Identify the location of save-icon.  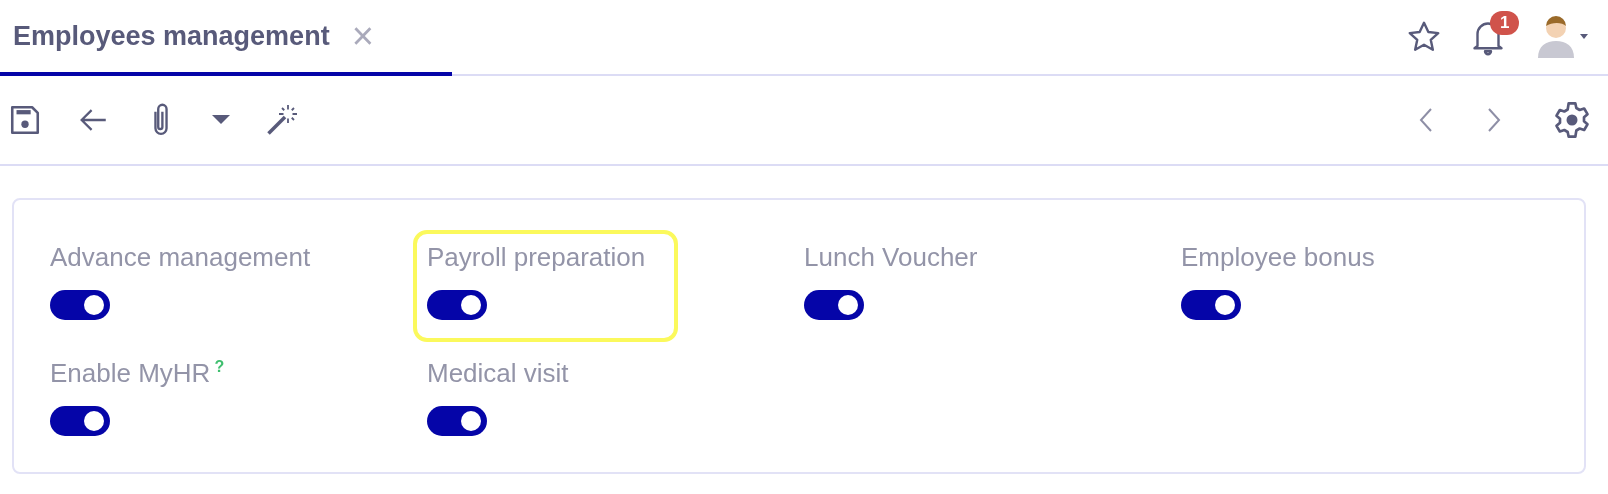
(25, 120).